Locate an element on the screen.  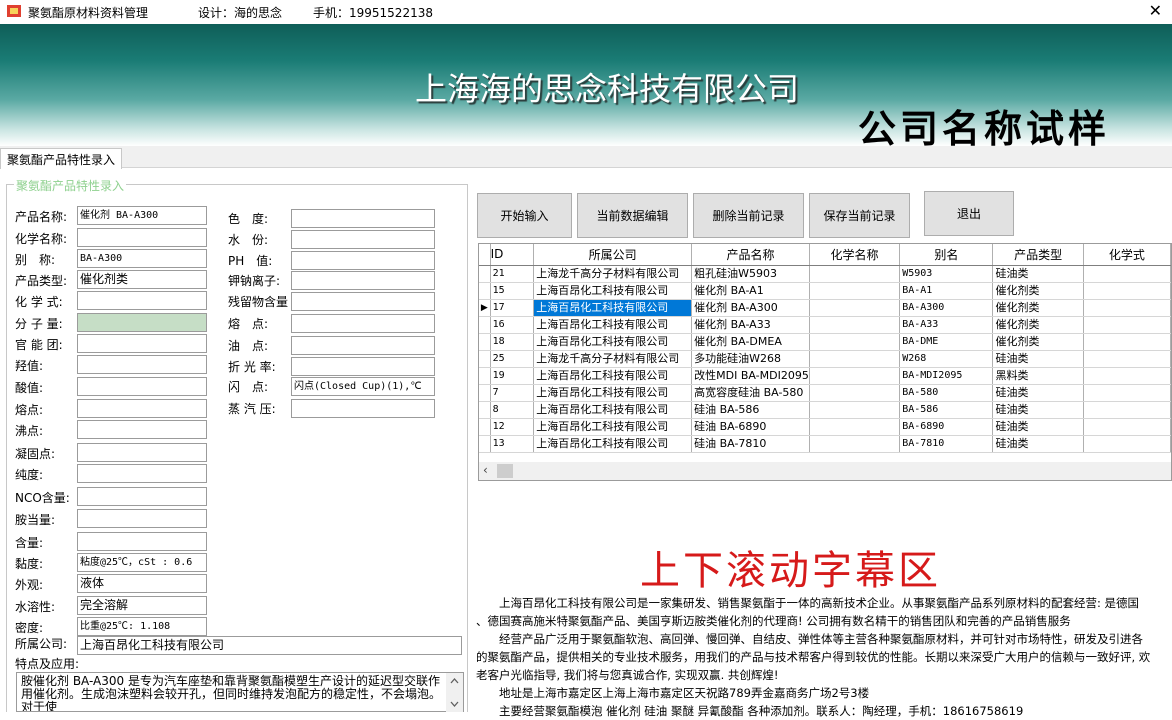
grid-cell: 15 is located at coordinates (512, 291).